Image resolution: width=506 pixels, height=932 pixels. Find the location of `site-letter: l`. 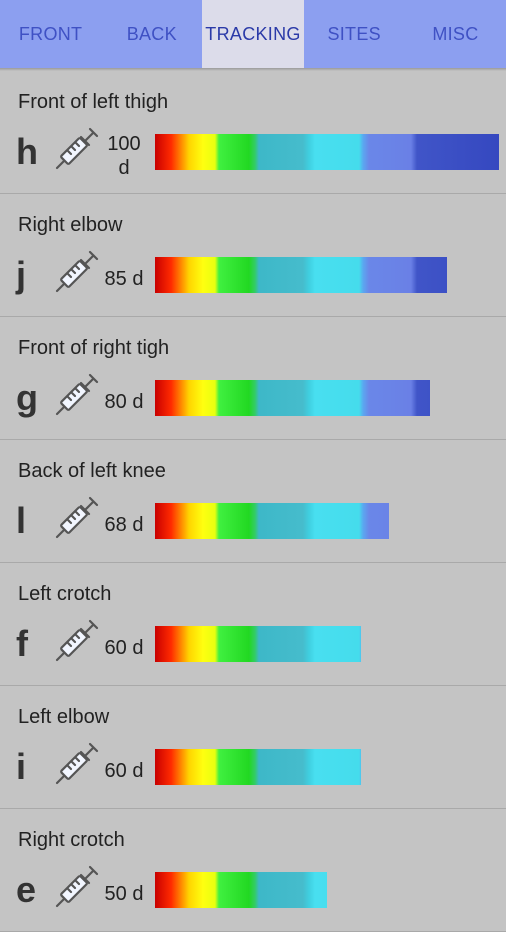

site-letter: l is located at coordinates (21, 520).